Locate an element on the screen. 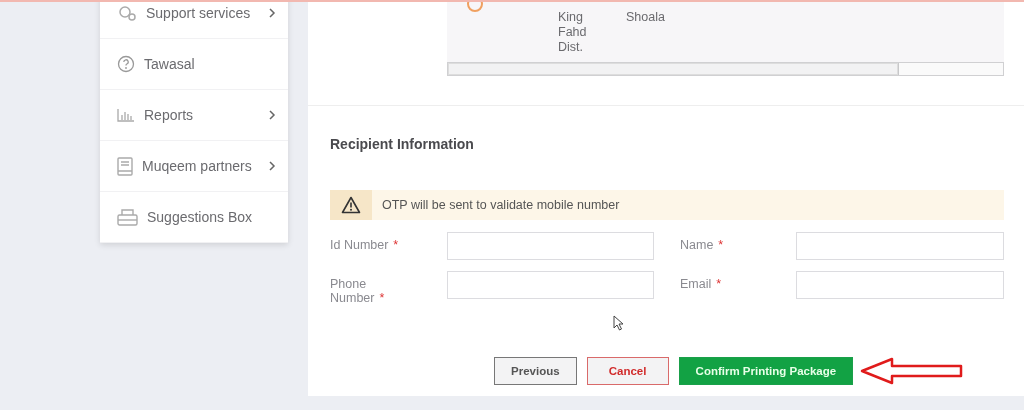 Image resolution: width=1024 pixels, height=410 pixels. help-icon is located at coordinates (126, 64).